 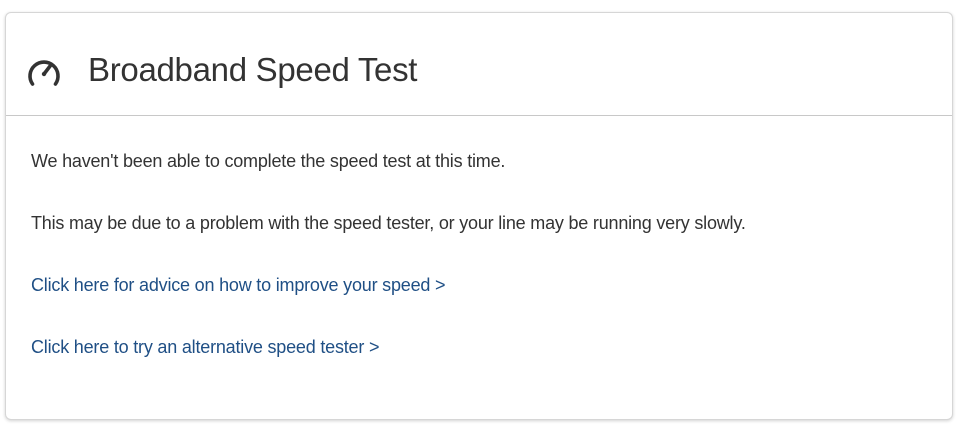 I want to click on speedometer-icon, so click(x=44, y=73).